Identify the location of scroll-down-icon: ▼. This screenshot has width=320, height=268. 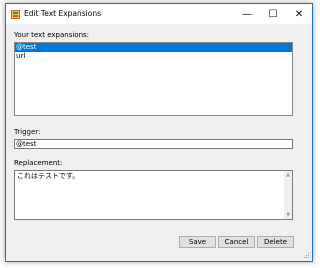
(288, 215).